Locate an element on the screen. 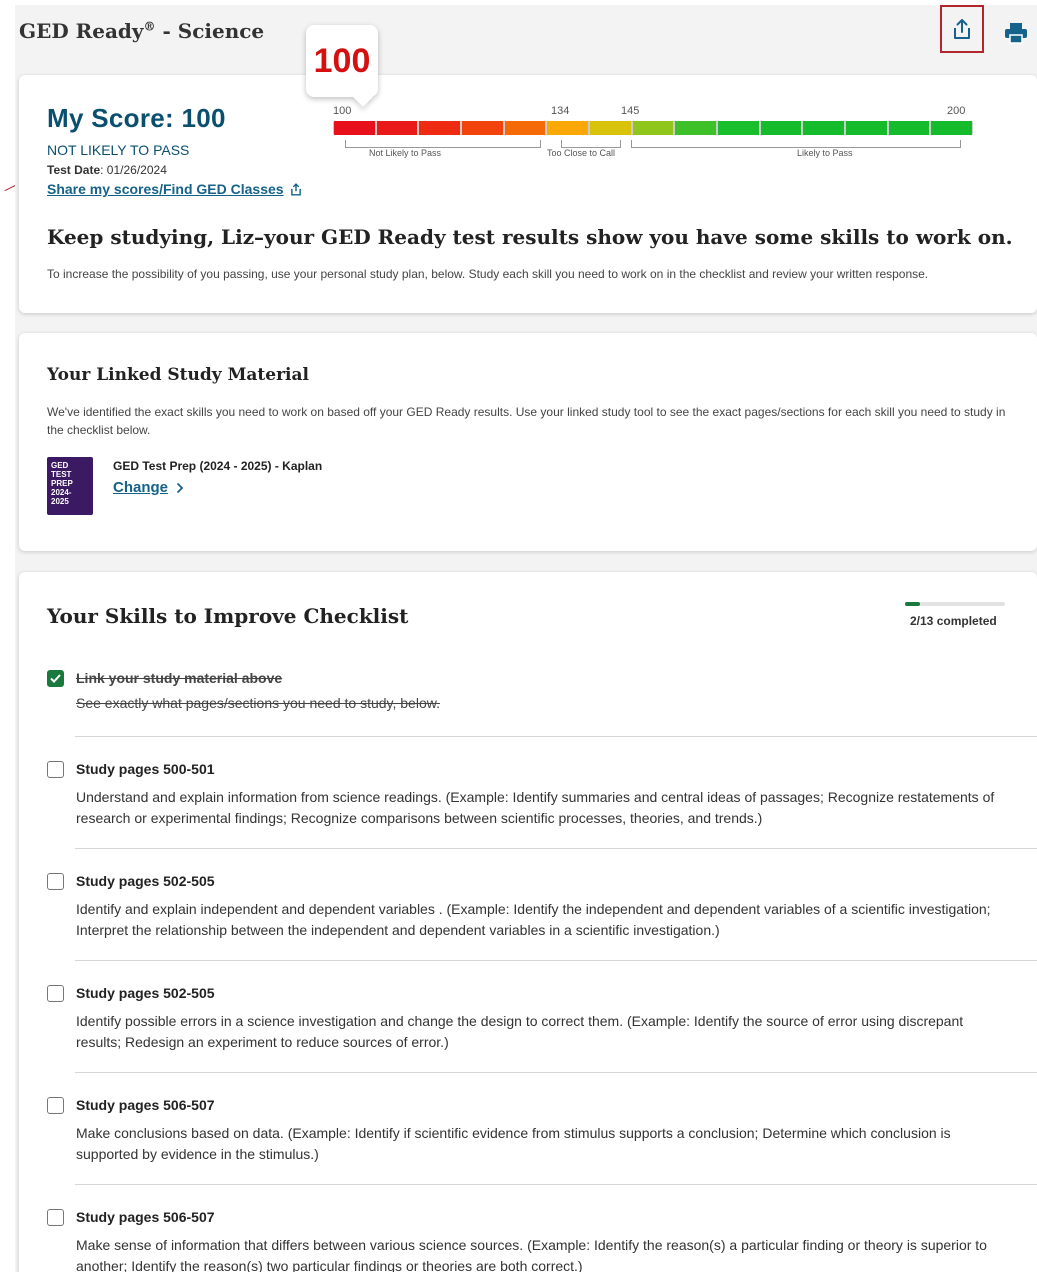 This screenshot has height=1272, width=1037. chevron-right-icon is located at coordinates (180, 487).